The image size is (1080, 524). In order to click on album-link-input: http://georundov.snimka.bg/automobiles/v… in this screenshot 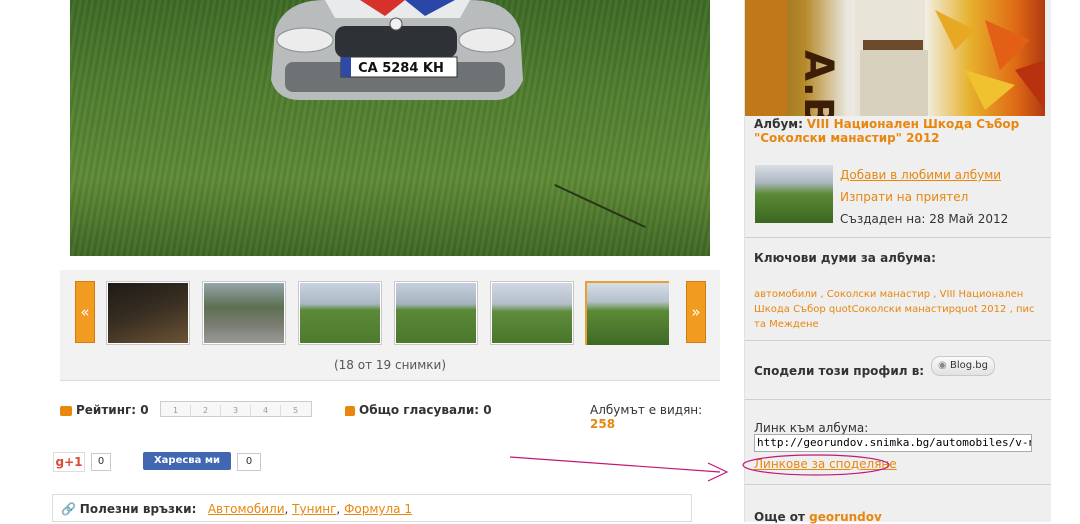, I will do `click(893, 443)`.